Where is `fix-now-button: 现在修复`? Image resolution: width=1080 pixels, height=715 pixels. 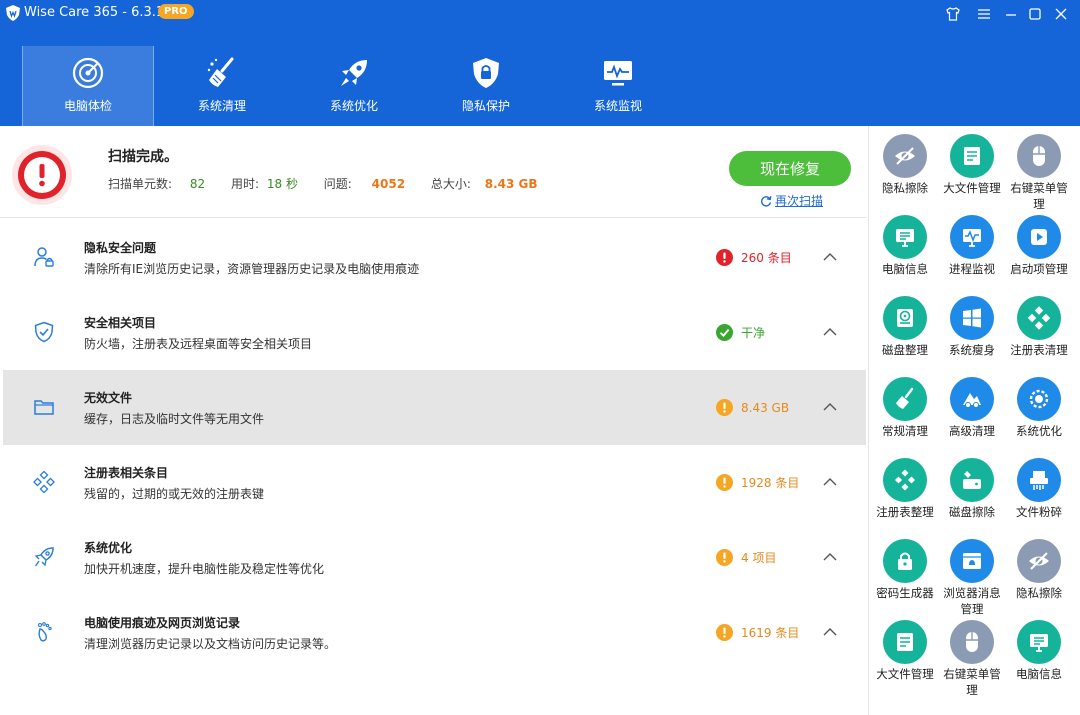 fix-now-button: 现在修复 is located at coordinates (790, 168).